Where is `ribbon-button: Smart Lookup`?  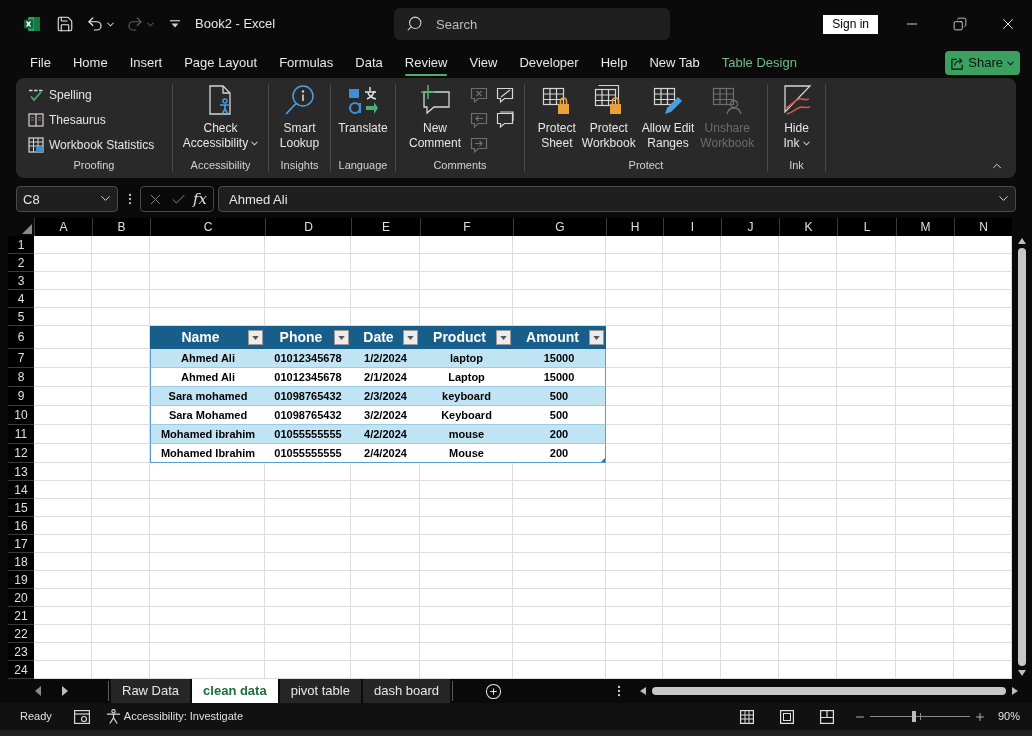
ribbon-button: Smart Lookup is located at coordinates (299, 114).